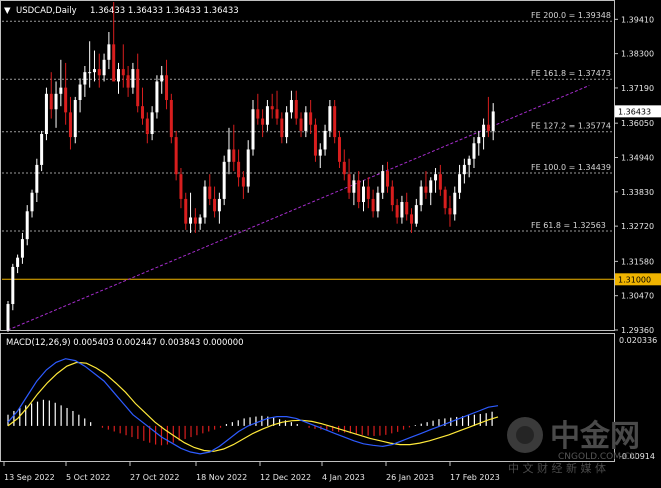  I want to click on symbol-label: USDCAD,Daily, so click(46, 11).